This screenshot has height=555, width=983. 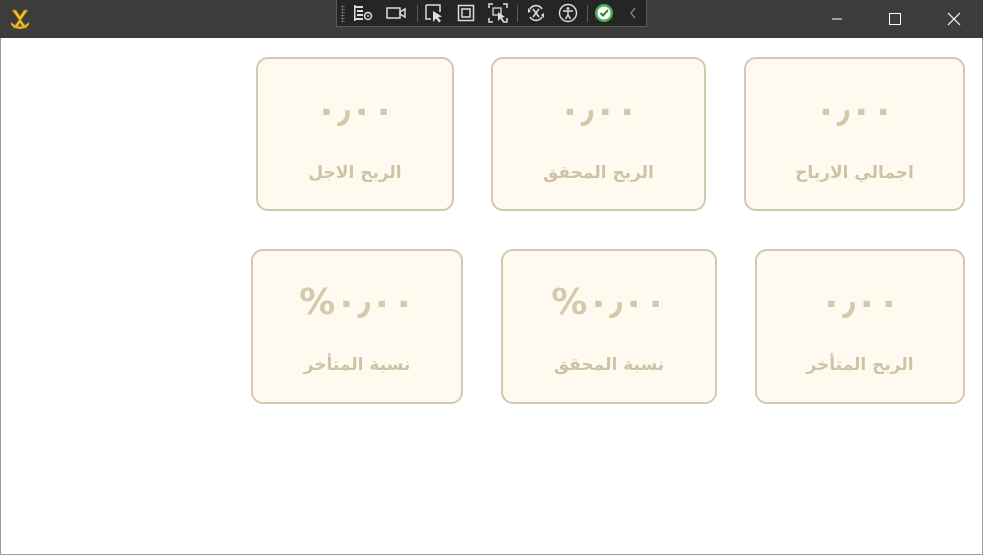 I want to click on deferred-profit-value: ٠٫٠٠, so click(x=355, y=110).